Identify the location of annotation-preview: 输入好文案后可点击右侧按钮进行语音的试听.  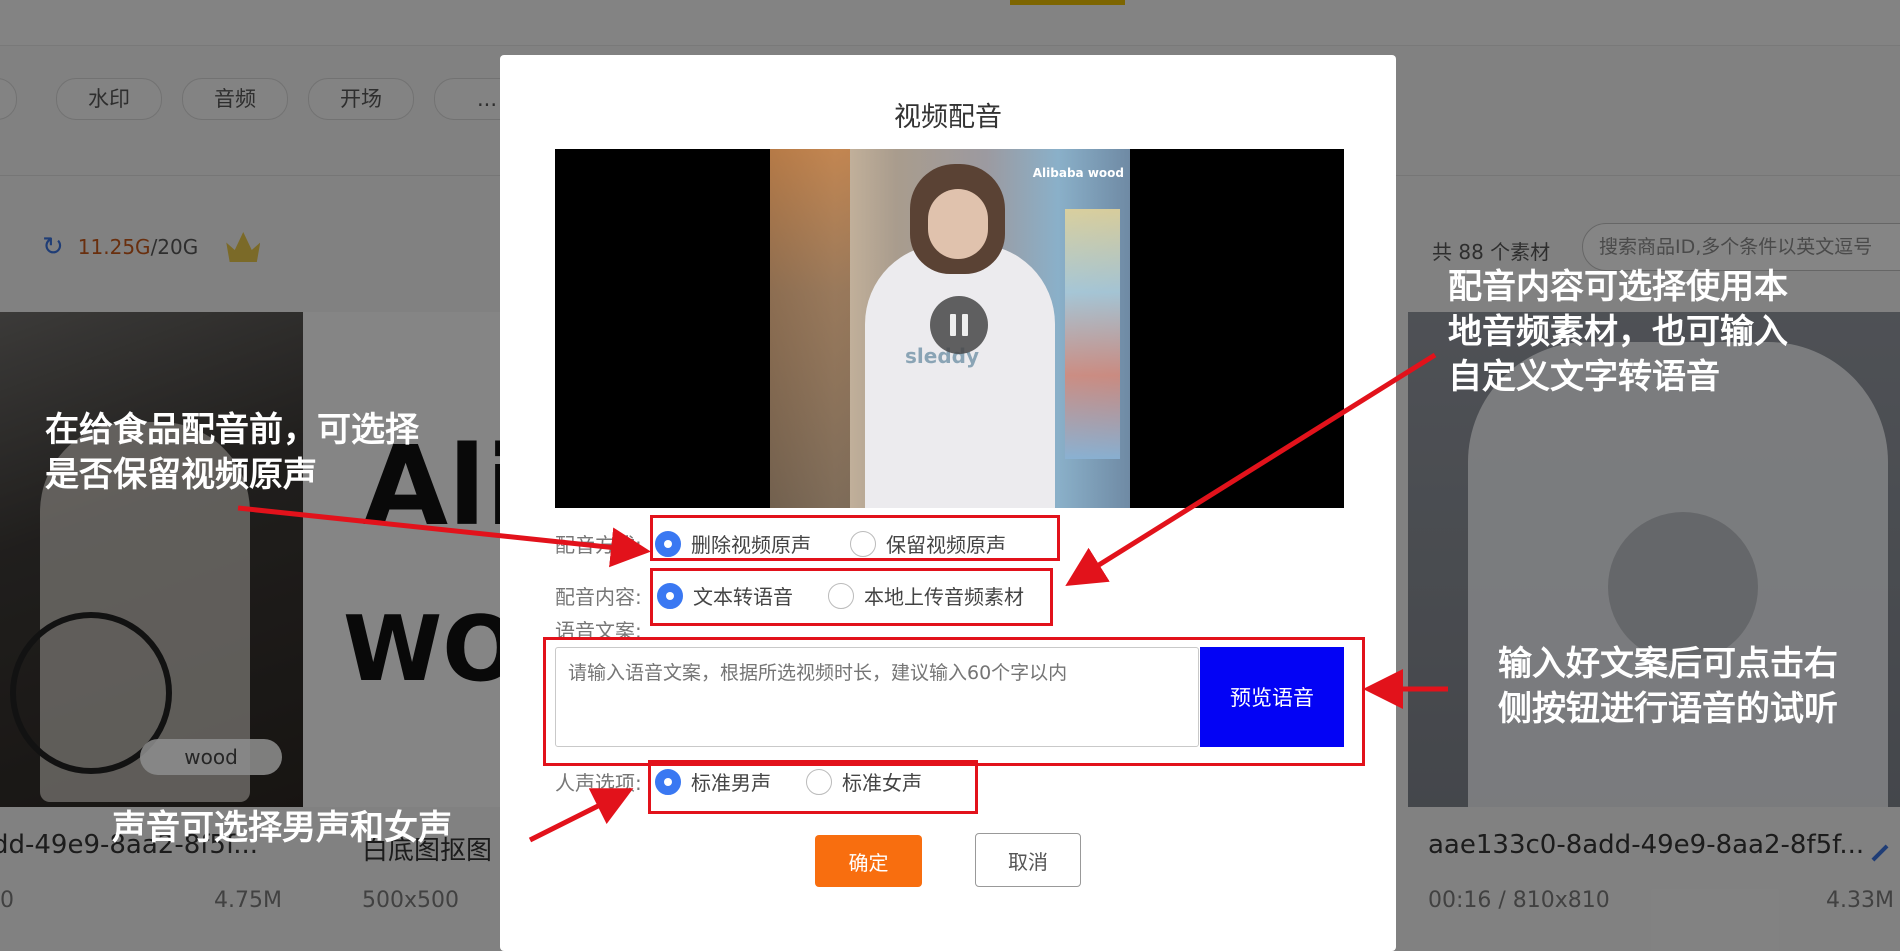
(1668, 686).